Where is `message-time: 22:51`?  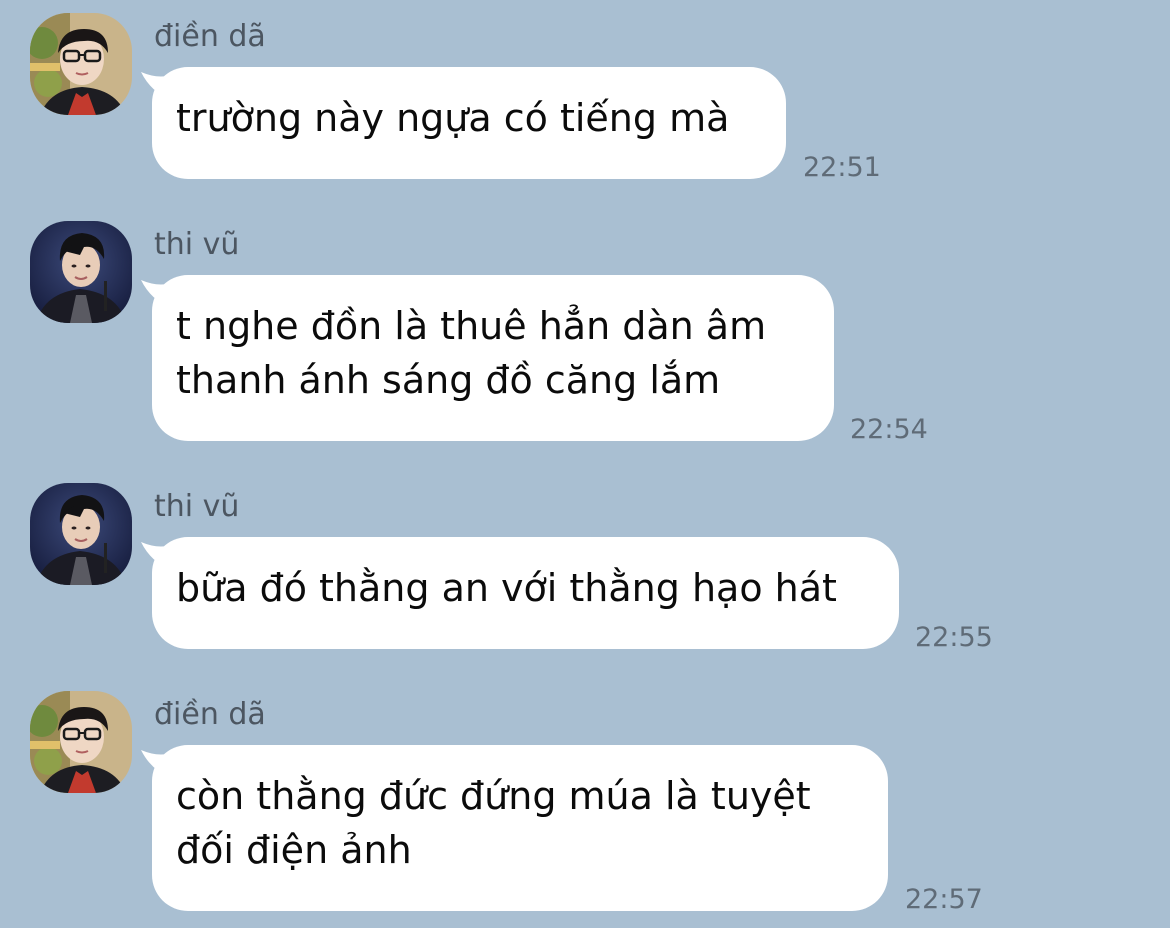
message-time: 22:51 is located at coordinates (842, 167).